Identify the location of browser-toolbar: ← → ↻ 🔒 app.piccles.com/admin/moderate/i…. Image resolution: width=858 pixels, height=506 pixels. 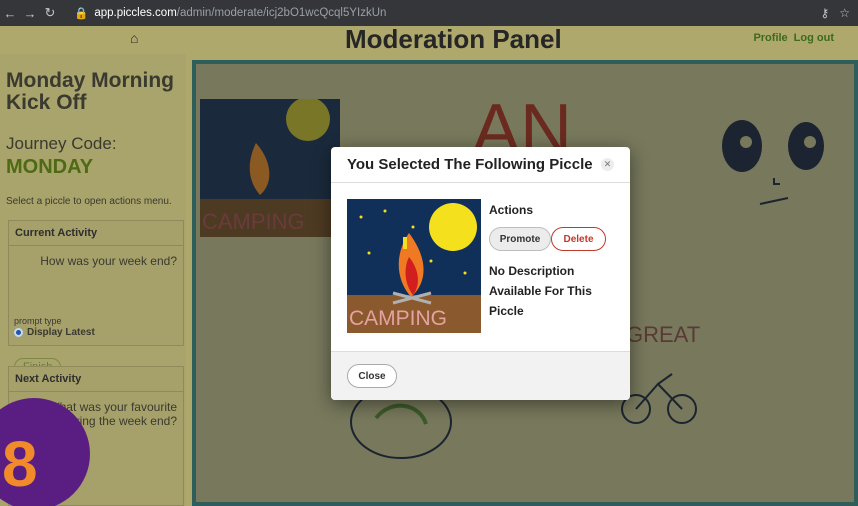
(429, 13).